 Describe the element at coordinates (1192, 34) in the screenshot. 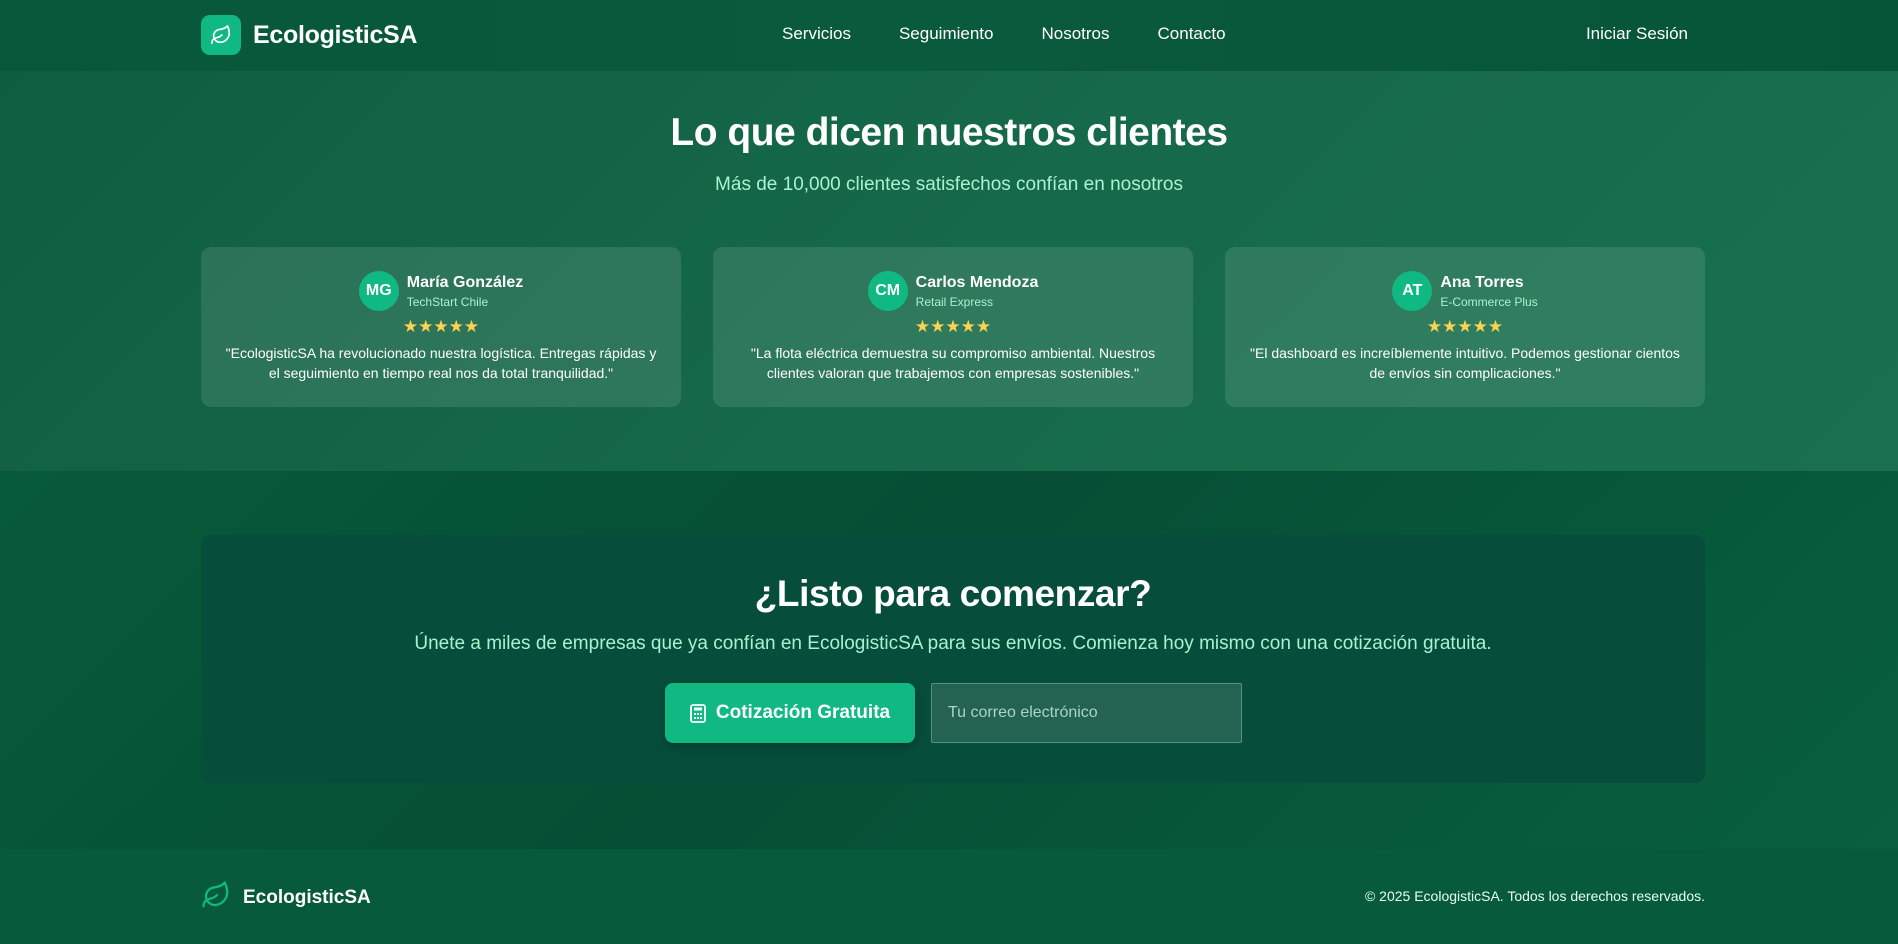

I see `nav-item-contacto: Contacto` at that location.